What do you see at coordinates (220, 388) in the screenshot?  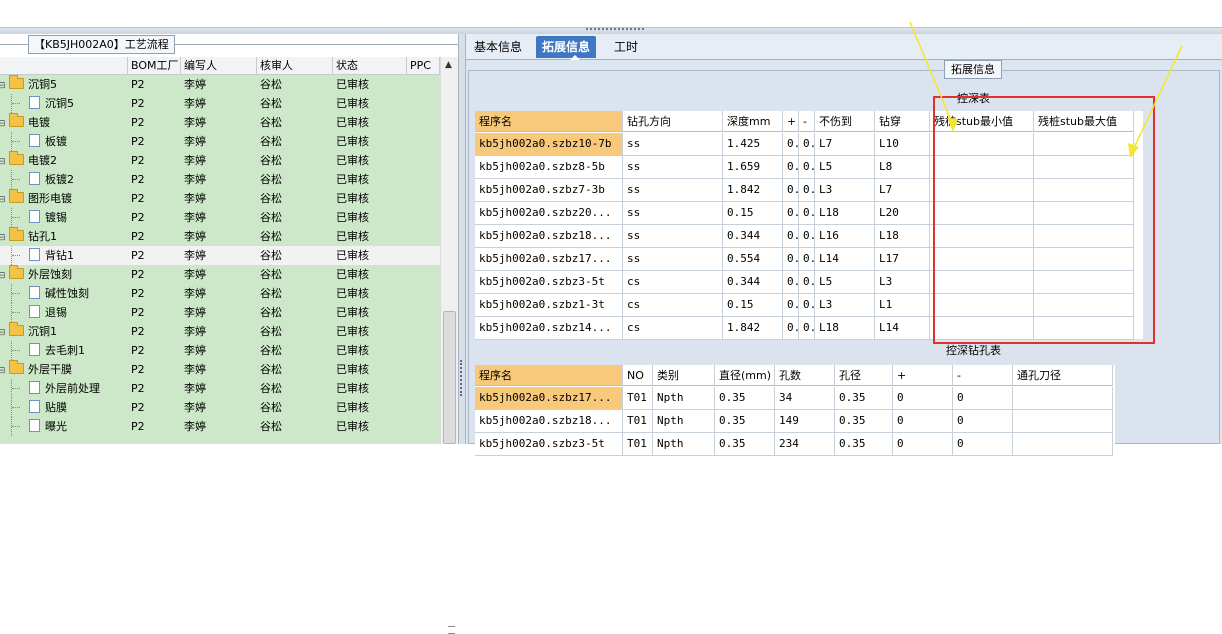 I see `tree-row: 外层前处理 P2 李婷 谷松 已审核` at bounding box center [220, 388].